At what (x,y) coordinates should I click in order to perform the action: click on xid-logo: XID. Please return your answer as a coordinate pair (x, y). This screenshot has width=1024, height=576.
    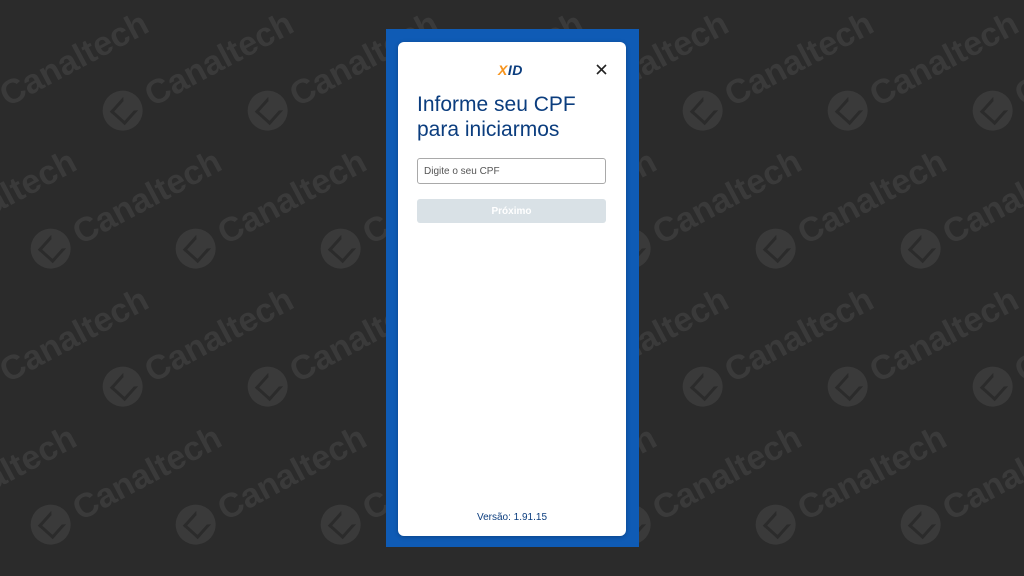
    Looking at the image, I should click on (510, 70).